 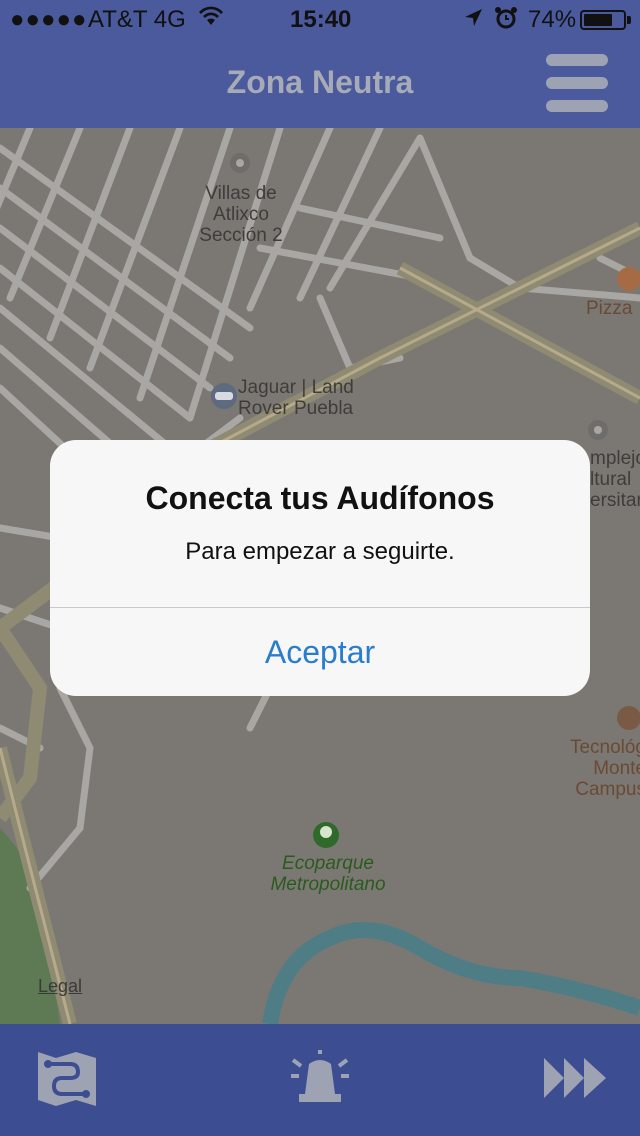 I want to click on wifi-icon, so click(x=211, y=19).